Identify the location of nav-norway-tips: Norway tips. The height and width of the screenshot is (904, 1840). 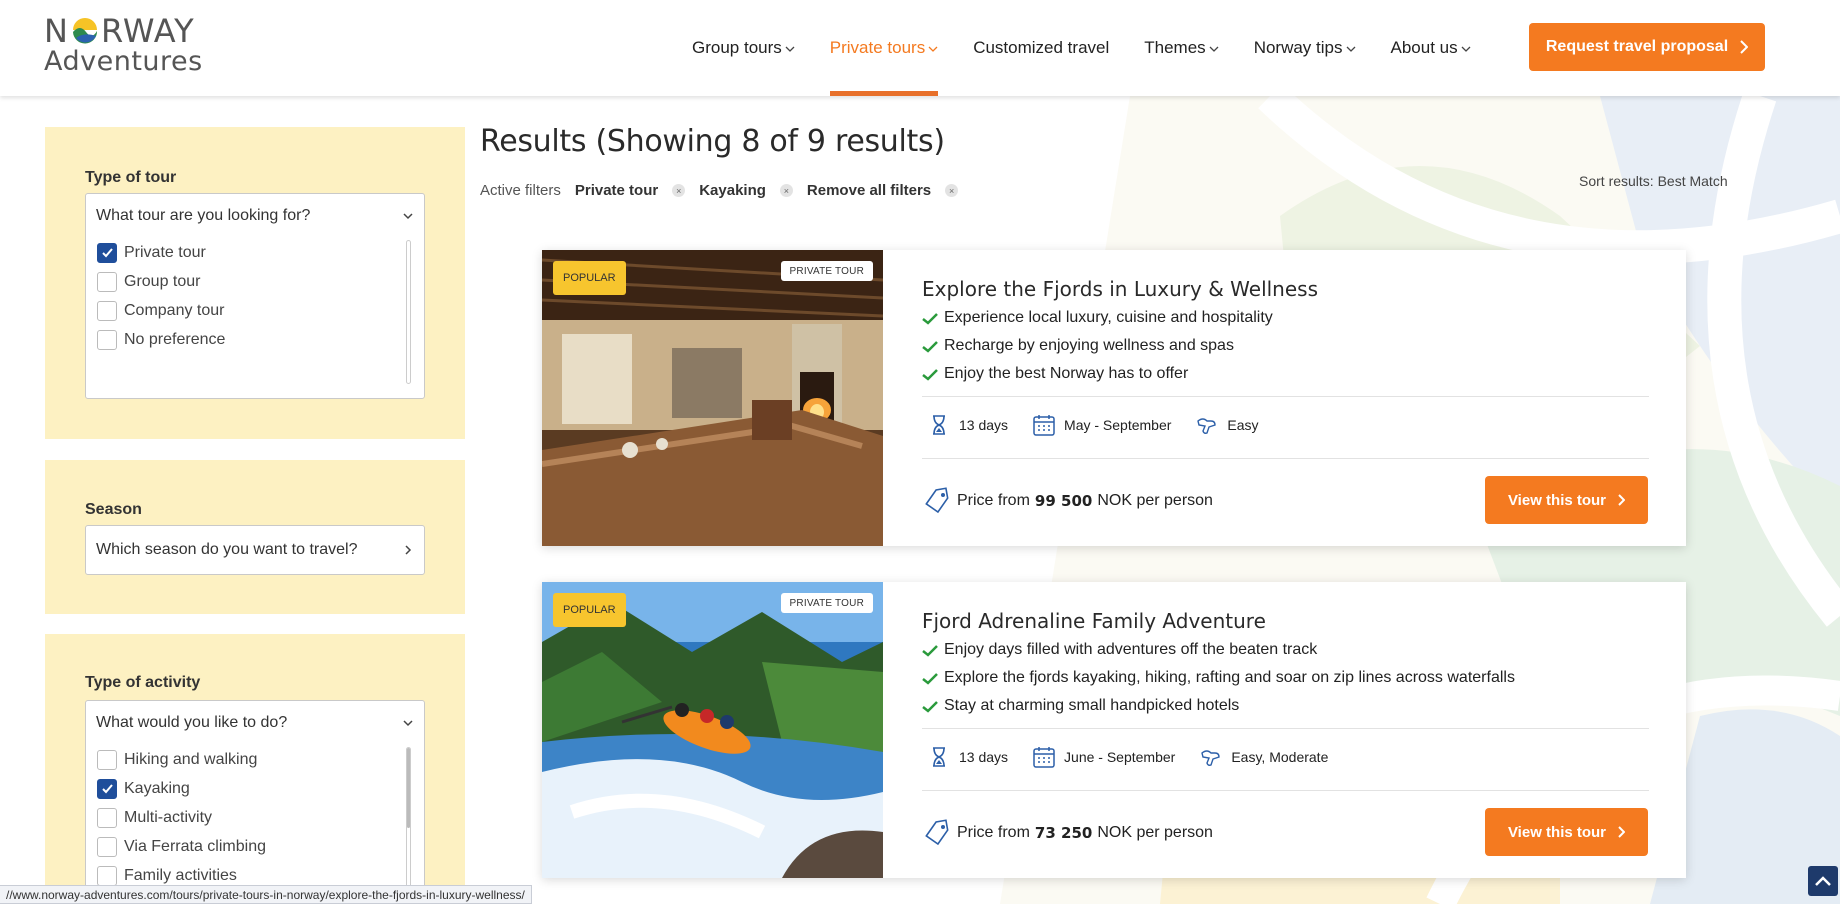
(1305, 48).